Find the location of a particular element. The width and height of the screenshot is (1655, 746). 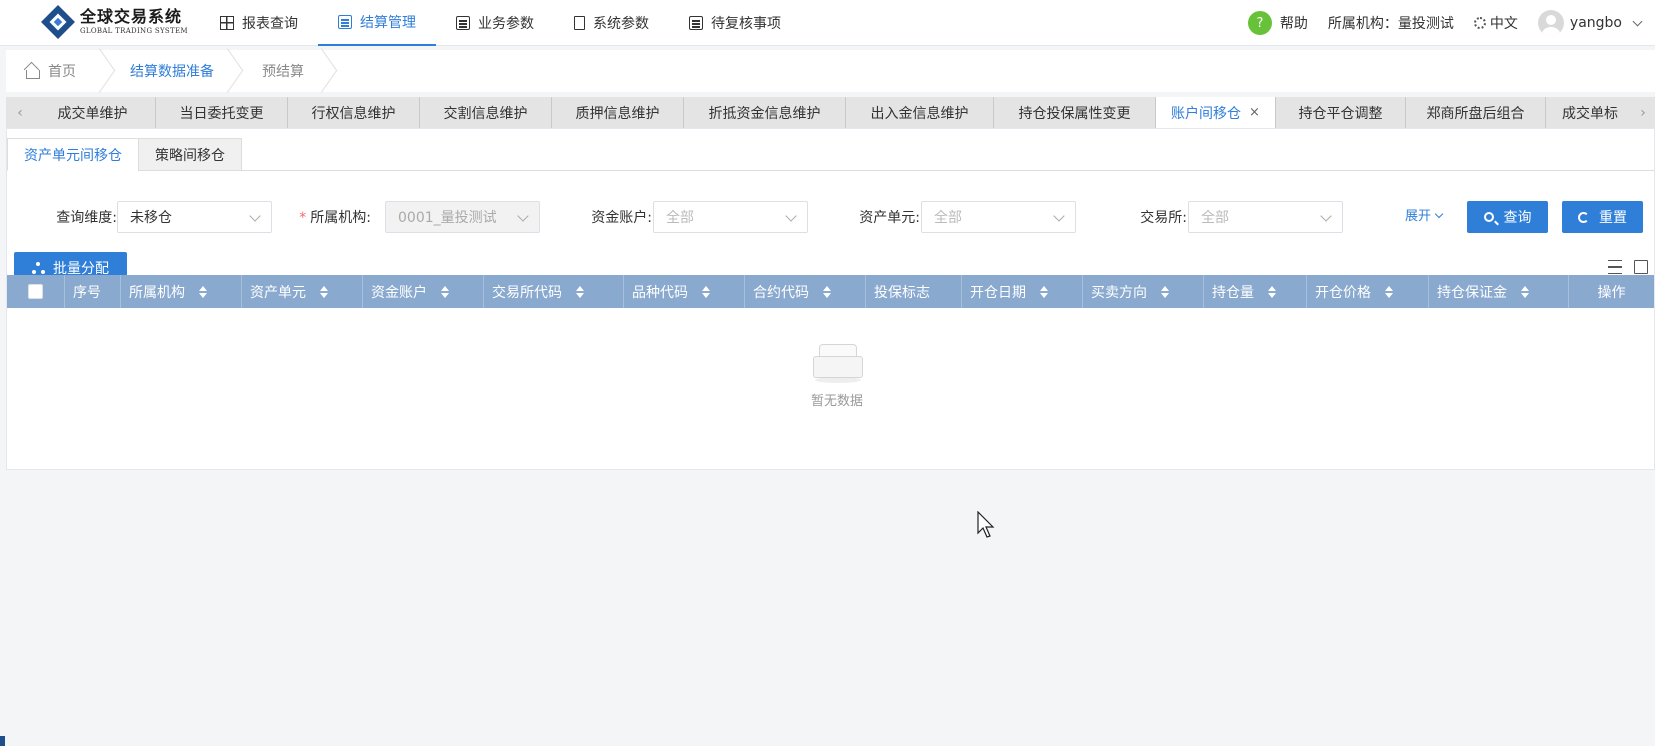

tab-order-change: 当日委托变更 is located at coordinates (222, 112).